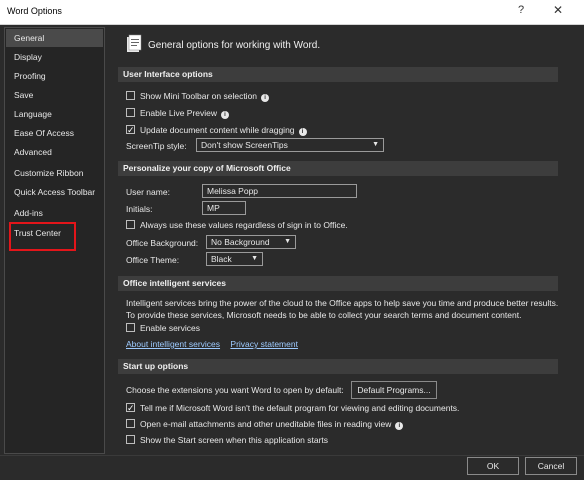 This screenshot has width=584, height=480. I want to click on update-dragging-label: Update document content while dragging, so click(217, 130).